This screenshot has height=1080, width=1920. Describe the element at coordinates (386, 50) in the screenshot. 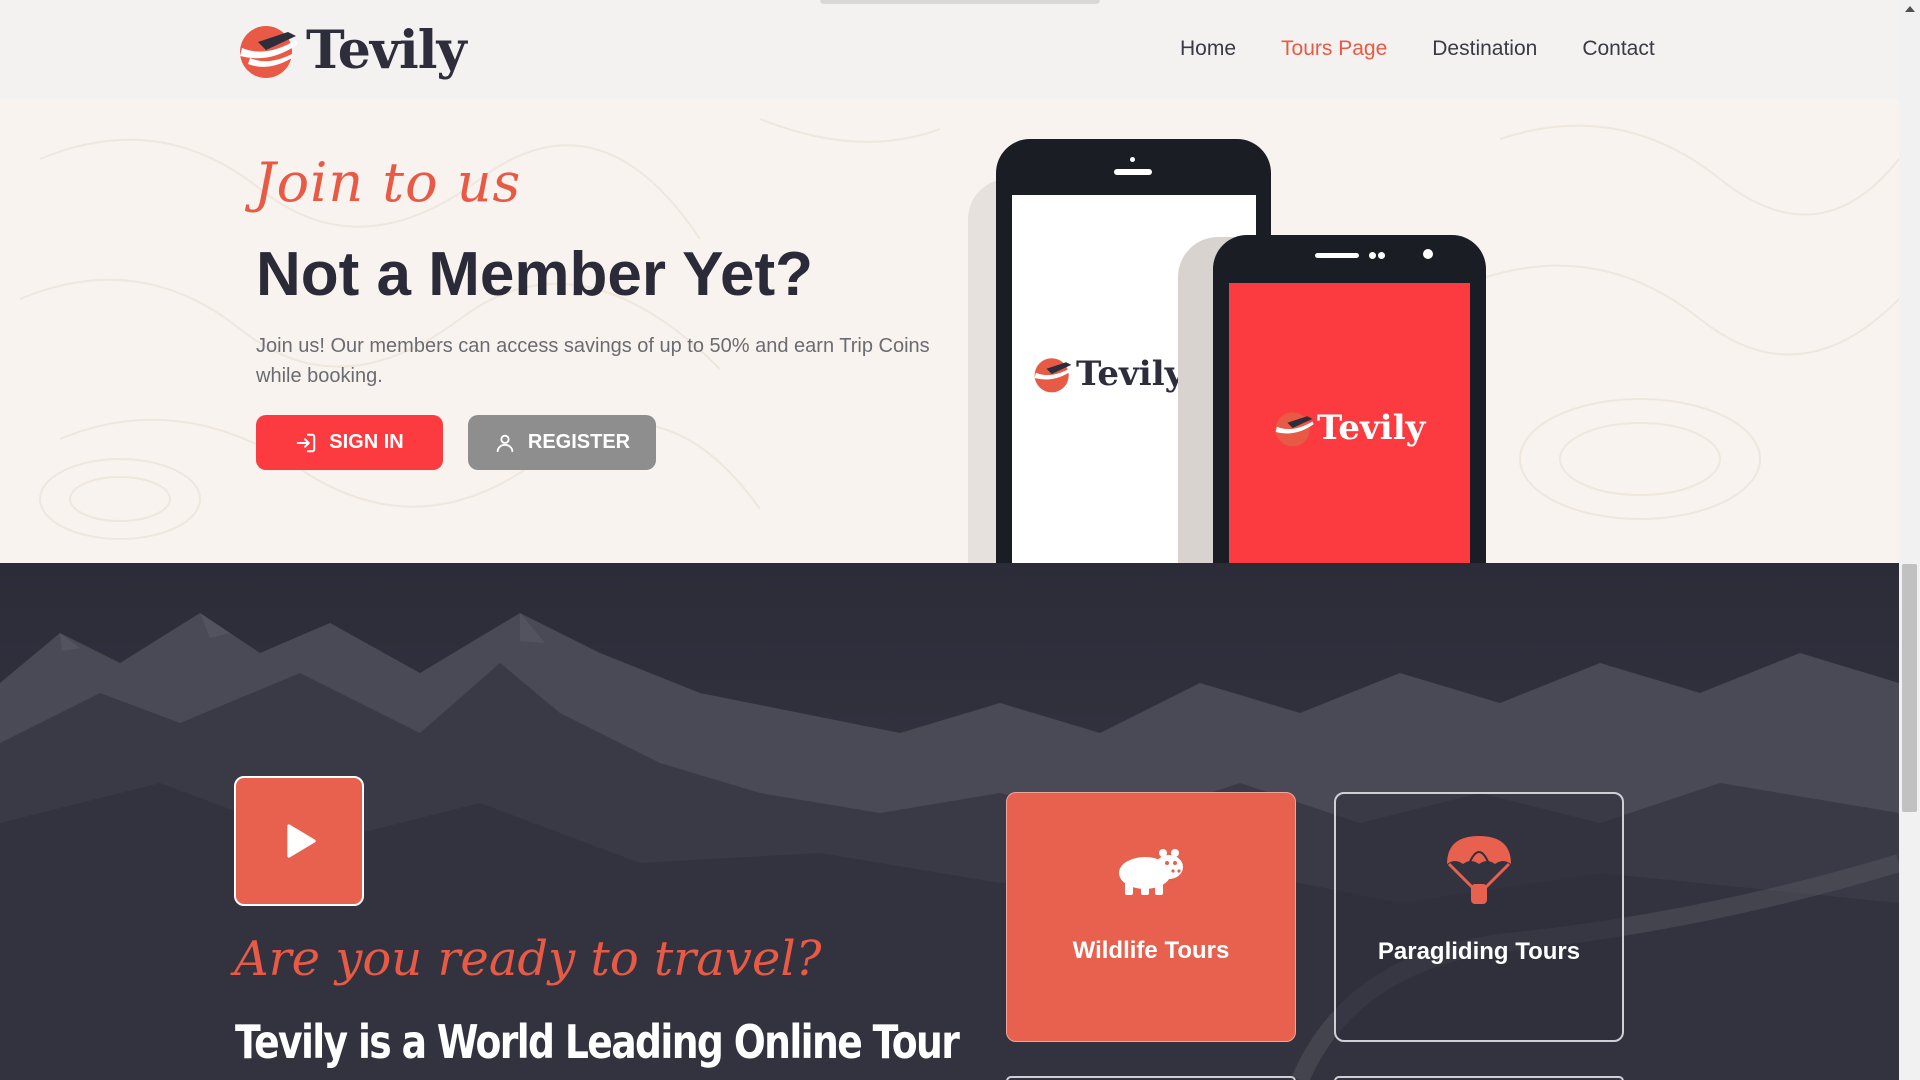

I see `logo-text: Tevily` at that location.